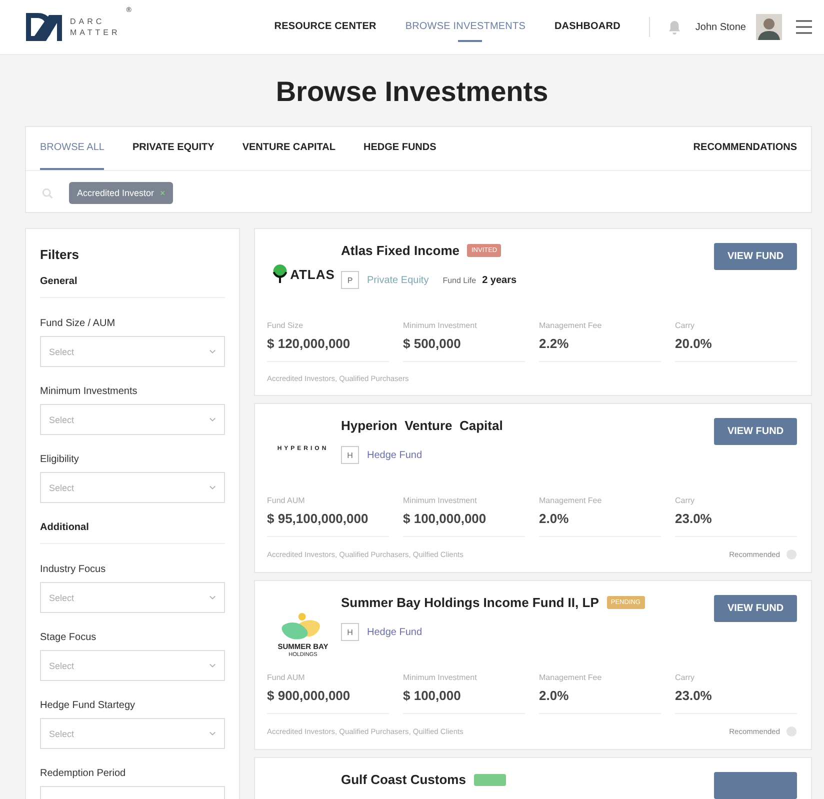 The width and height of the screenshot is (824, 799). What do you see at coordinates (312, 274) in the screenshot?
I see `logo-text: ATLAS` at bounding box center [312, 274].